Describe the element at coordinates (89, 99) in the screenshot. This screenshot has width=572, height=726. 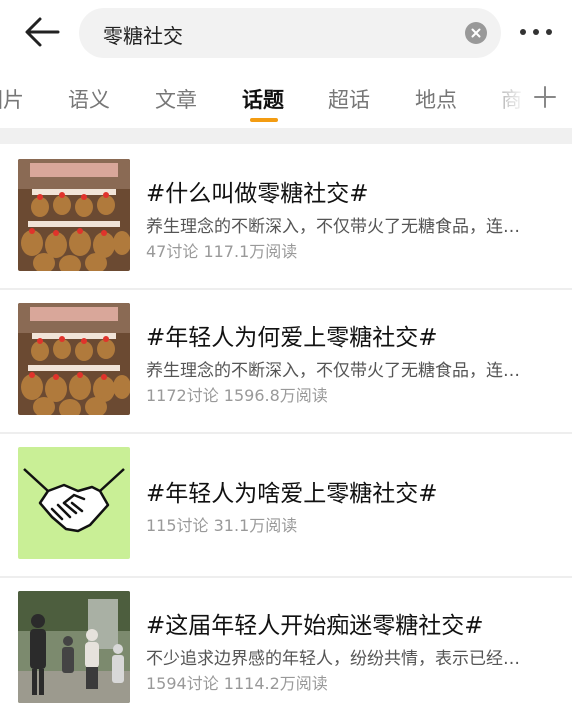
I see `tab-semantic: 语义` at that location.